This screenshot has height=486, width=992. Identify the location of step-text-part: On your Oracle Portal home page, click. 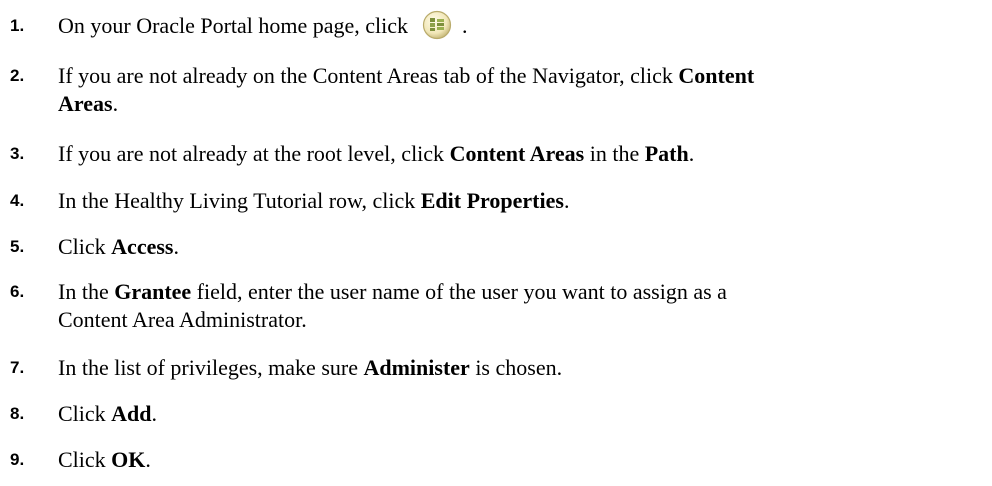
(233, 25).